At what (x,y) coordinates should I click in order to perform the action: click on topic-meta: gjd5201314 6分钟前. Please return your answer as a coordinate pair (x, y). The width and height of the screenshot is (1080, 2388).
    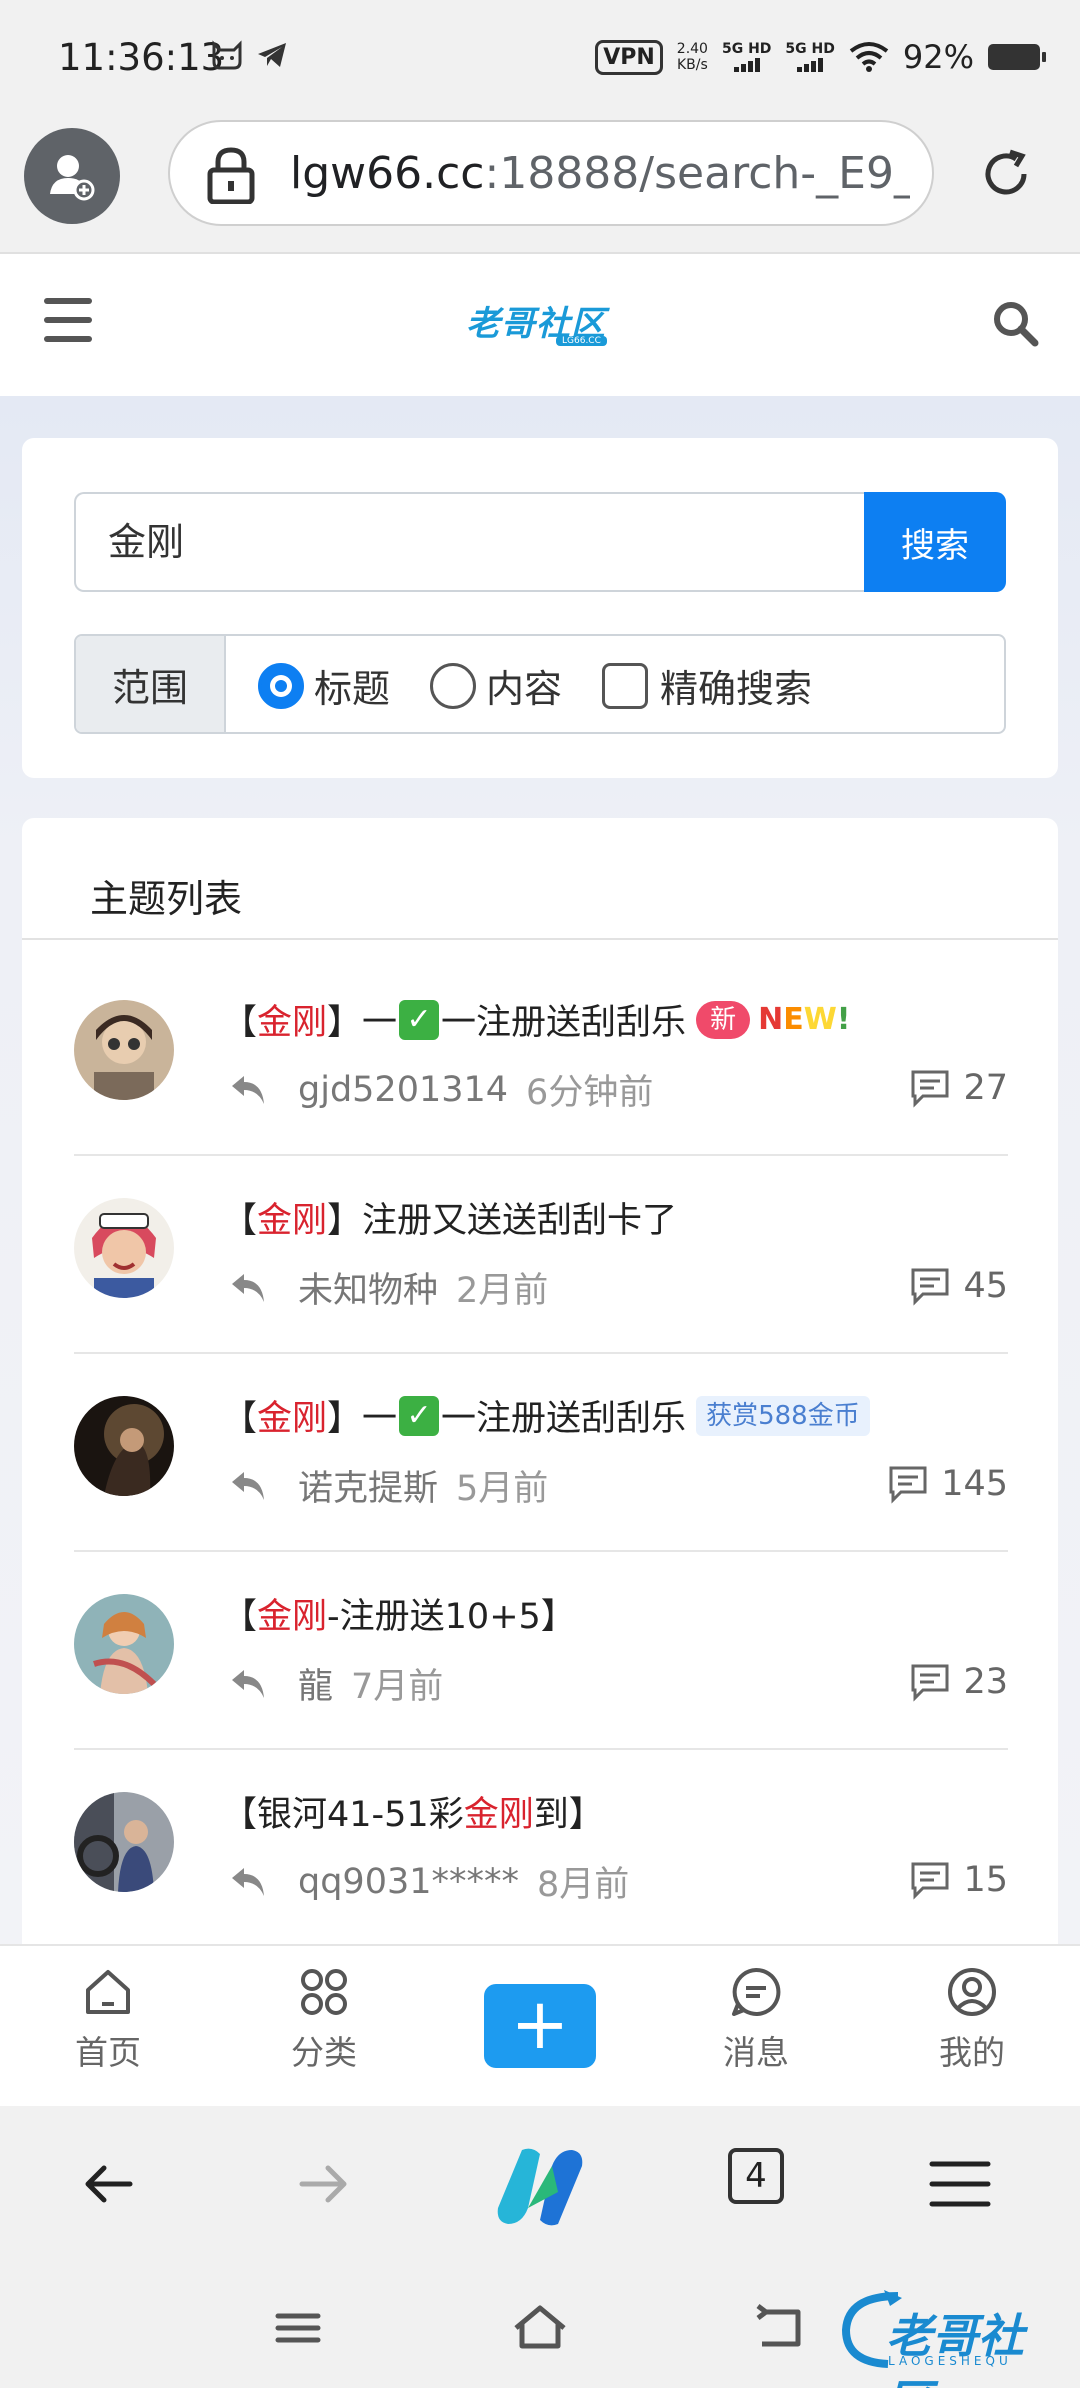
    Looking at the image, I should click on (437, 1089).